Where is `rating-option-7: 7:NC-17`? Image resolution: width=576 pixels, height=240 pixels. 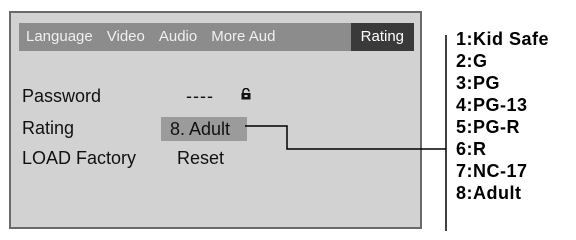
rating-option-7: 7:NC-17 is located at coordinates (492, 171).